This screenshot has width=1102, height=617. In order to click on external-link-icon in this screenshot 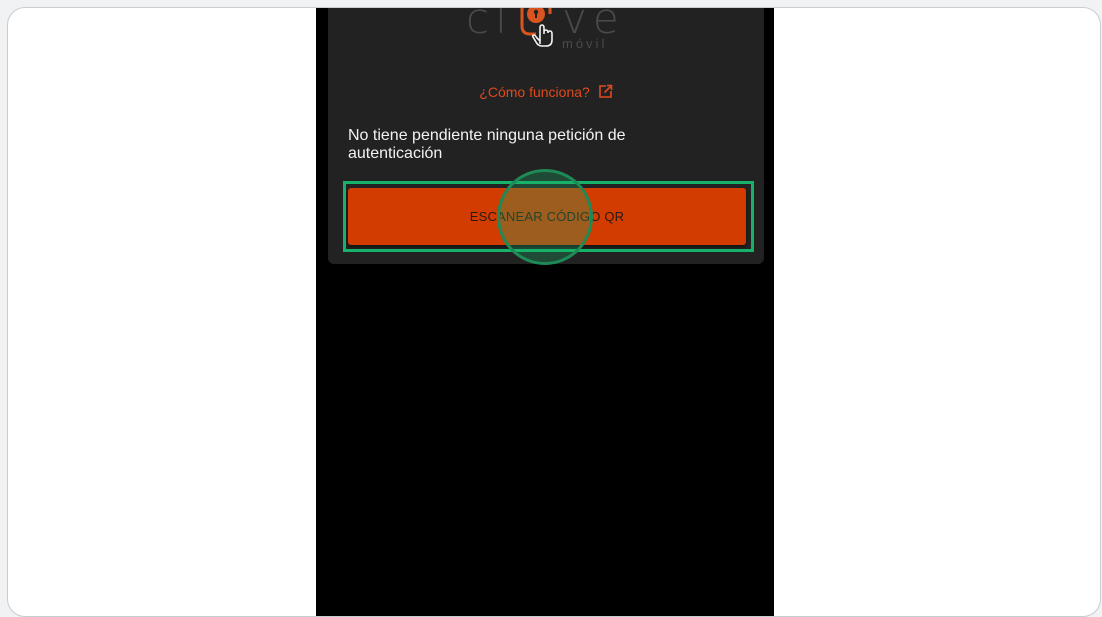, I will do `click(605, 91)`.